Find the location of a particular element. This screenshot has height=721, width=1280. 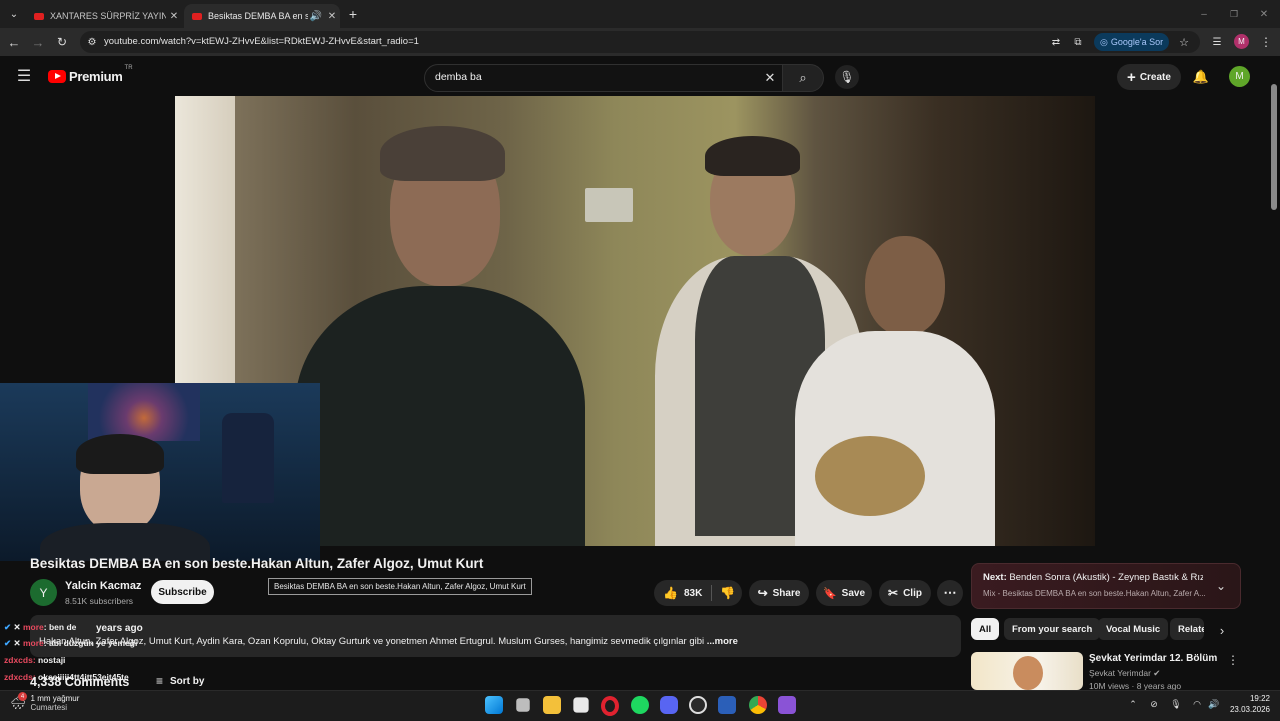

google-lens-icon: ◎ is located at coordinates (1104, 41).